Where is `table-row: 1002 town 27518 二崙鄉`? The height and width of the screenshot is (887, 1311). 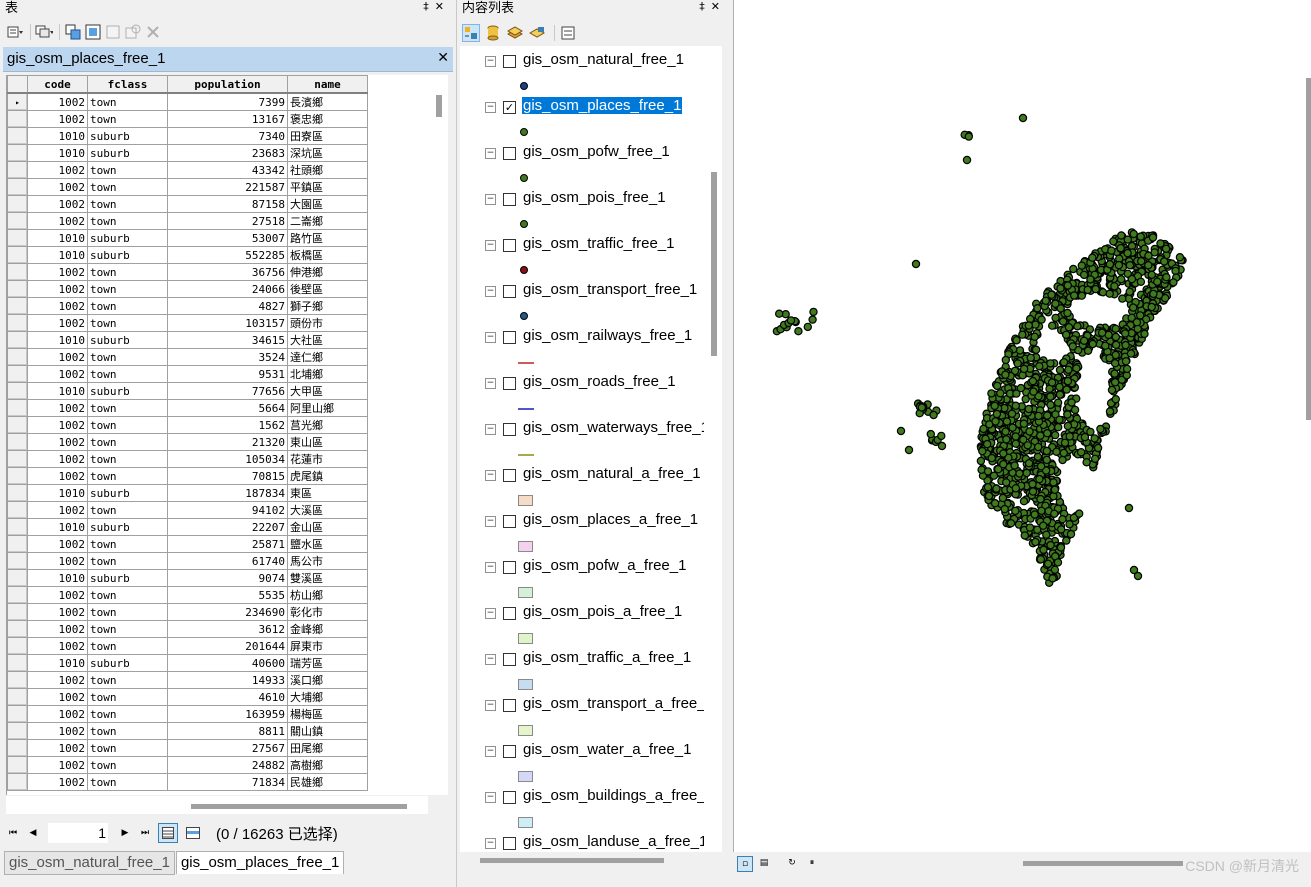 table-row: 1002 town 27518 二崙鄉 is located at coordinates (187, 221).